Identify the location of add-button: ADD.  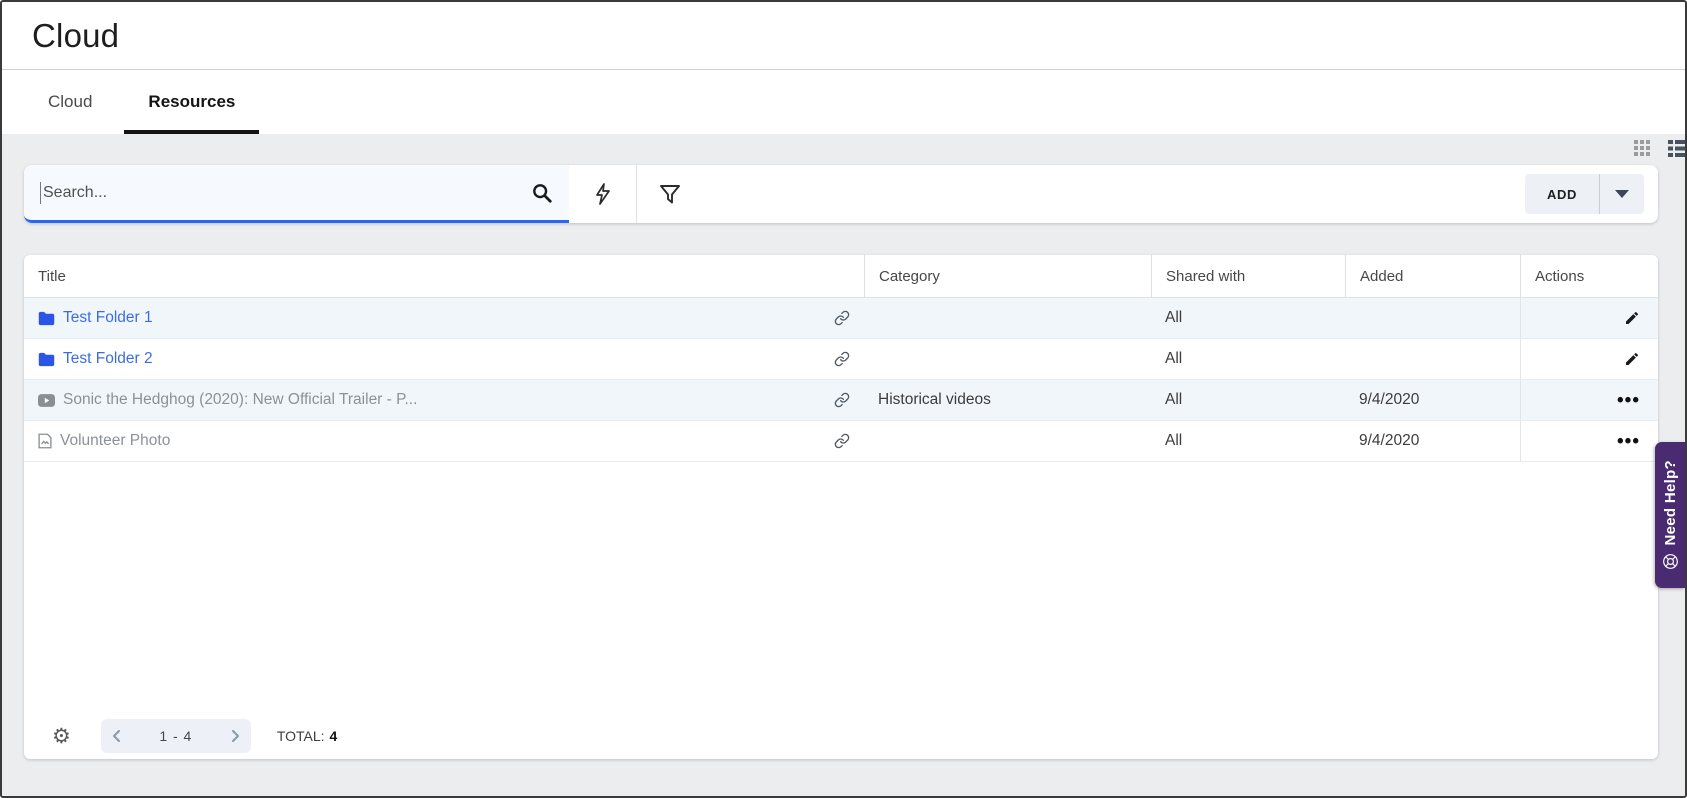
(1562, 194).